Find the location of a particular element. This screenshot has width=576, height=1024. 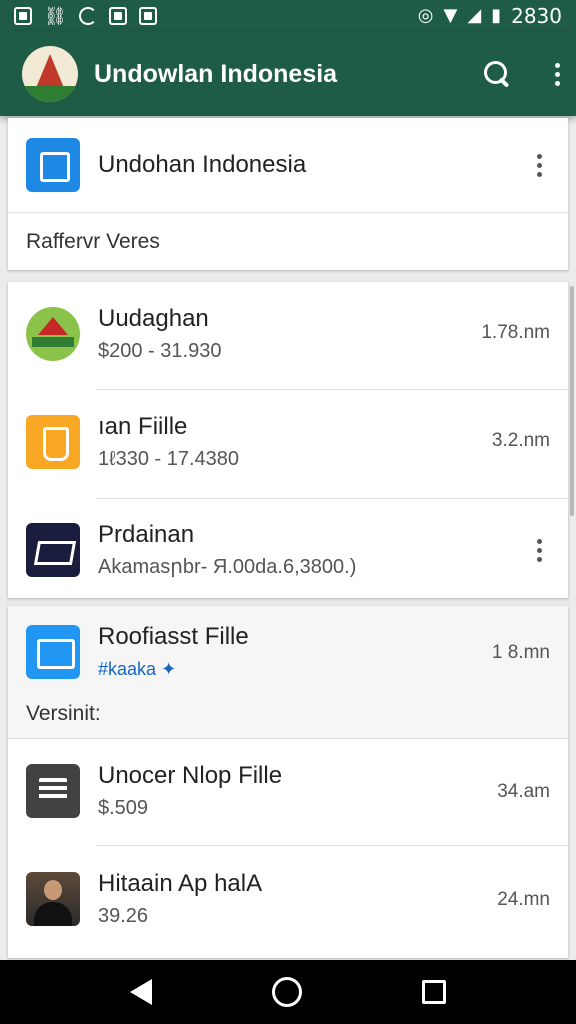

image-app-icon is located at coordinates (53, 165).